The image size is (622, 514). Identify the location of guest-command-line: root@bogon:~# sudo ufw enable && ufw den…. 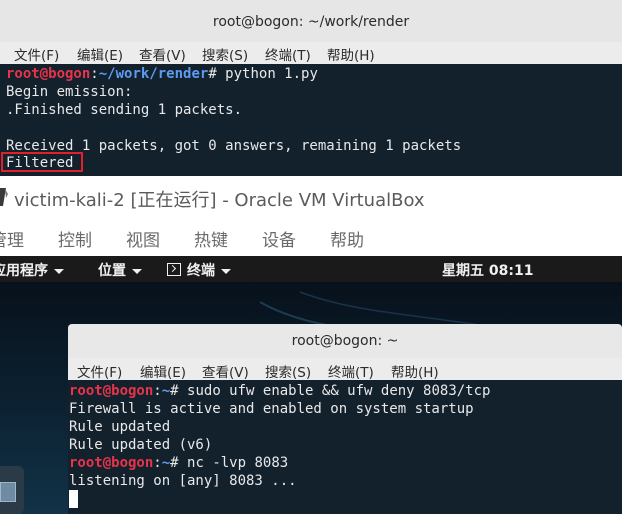
(279, 391).